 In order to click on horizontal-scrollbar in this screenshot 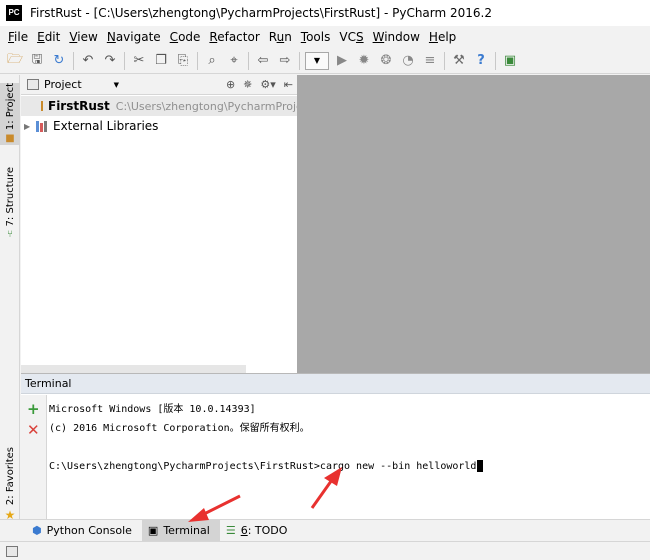, I will do `click(133, 369)`.